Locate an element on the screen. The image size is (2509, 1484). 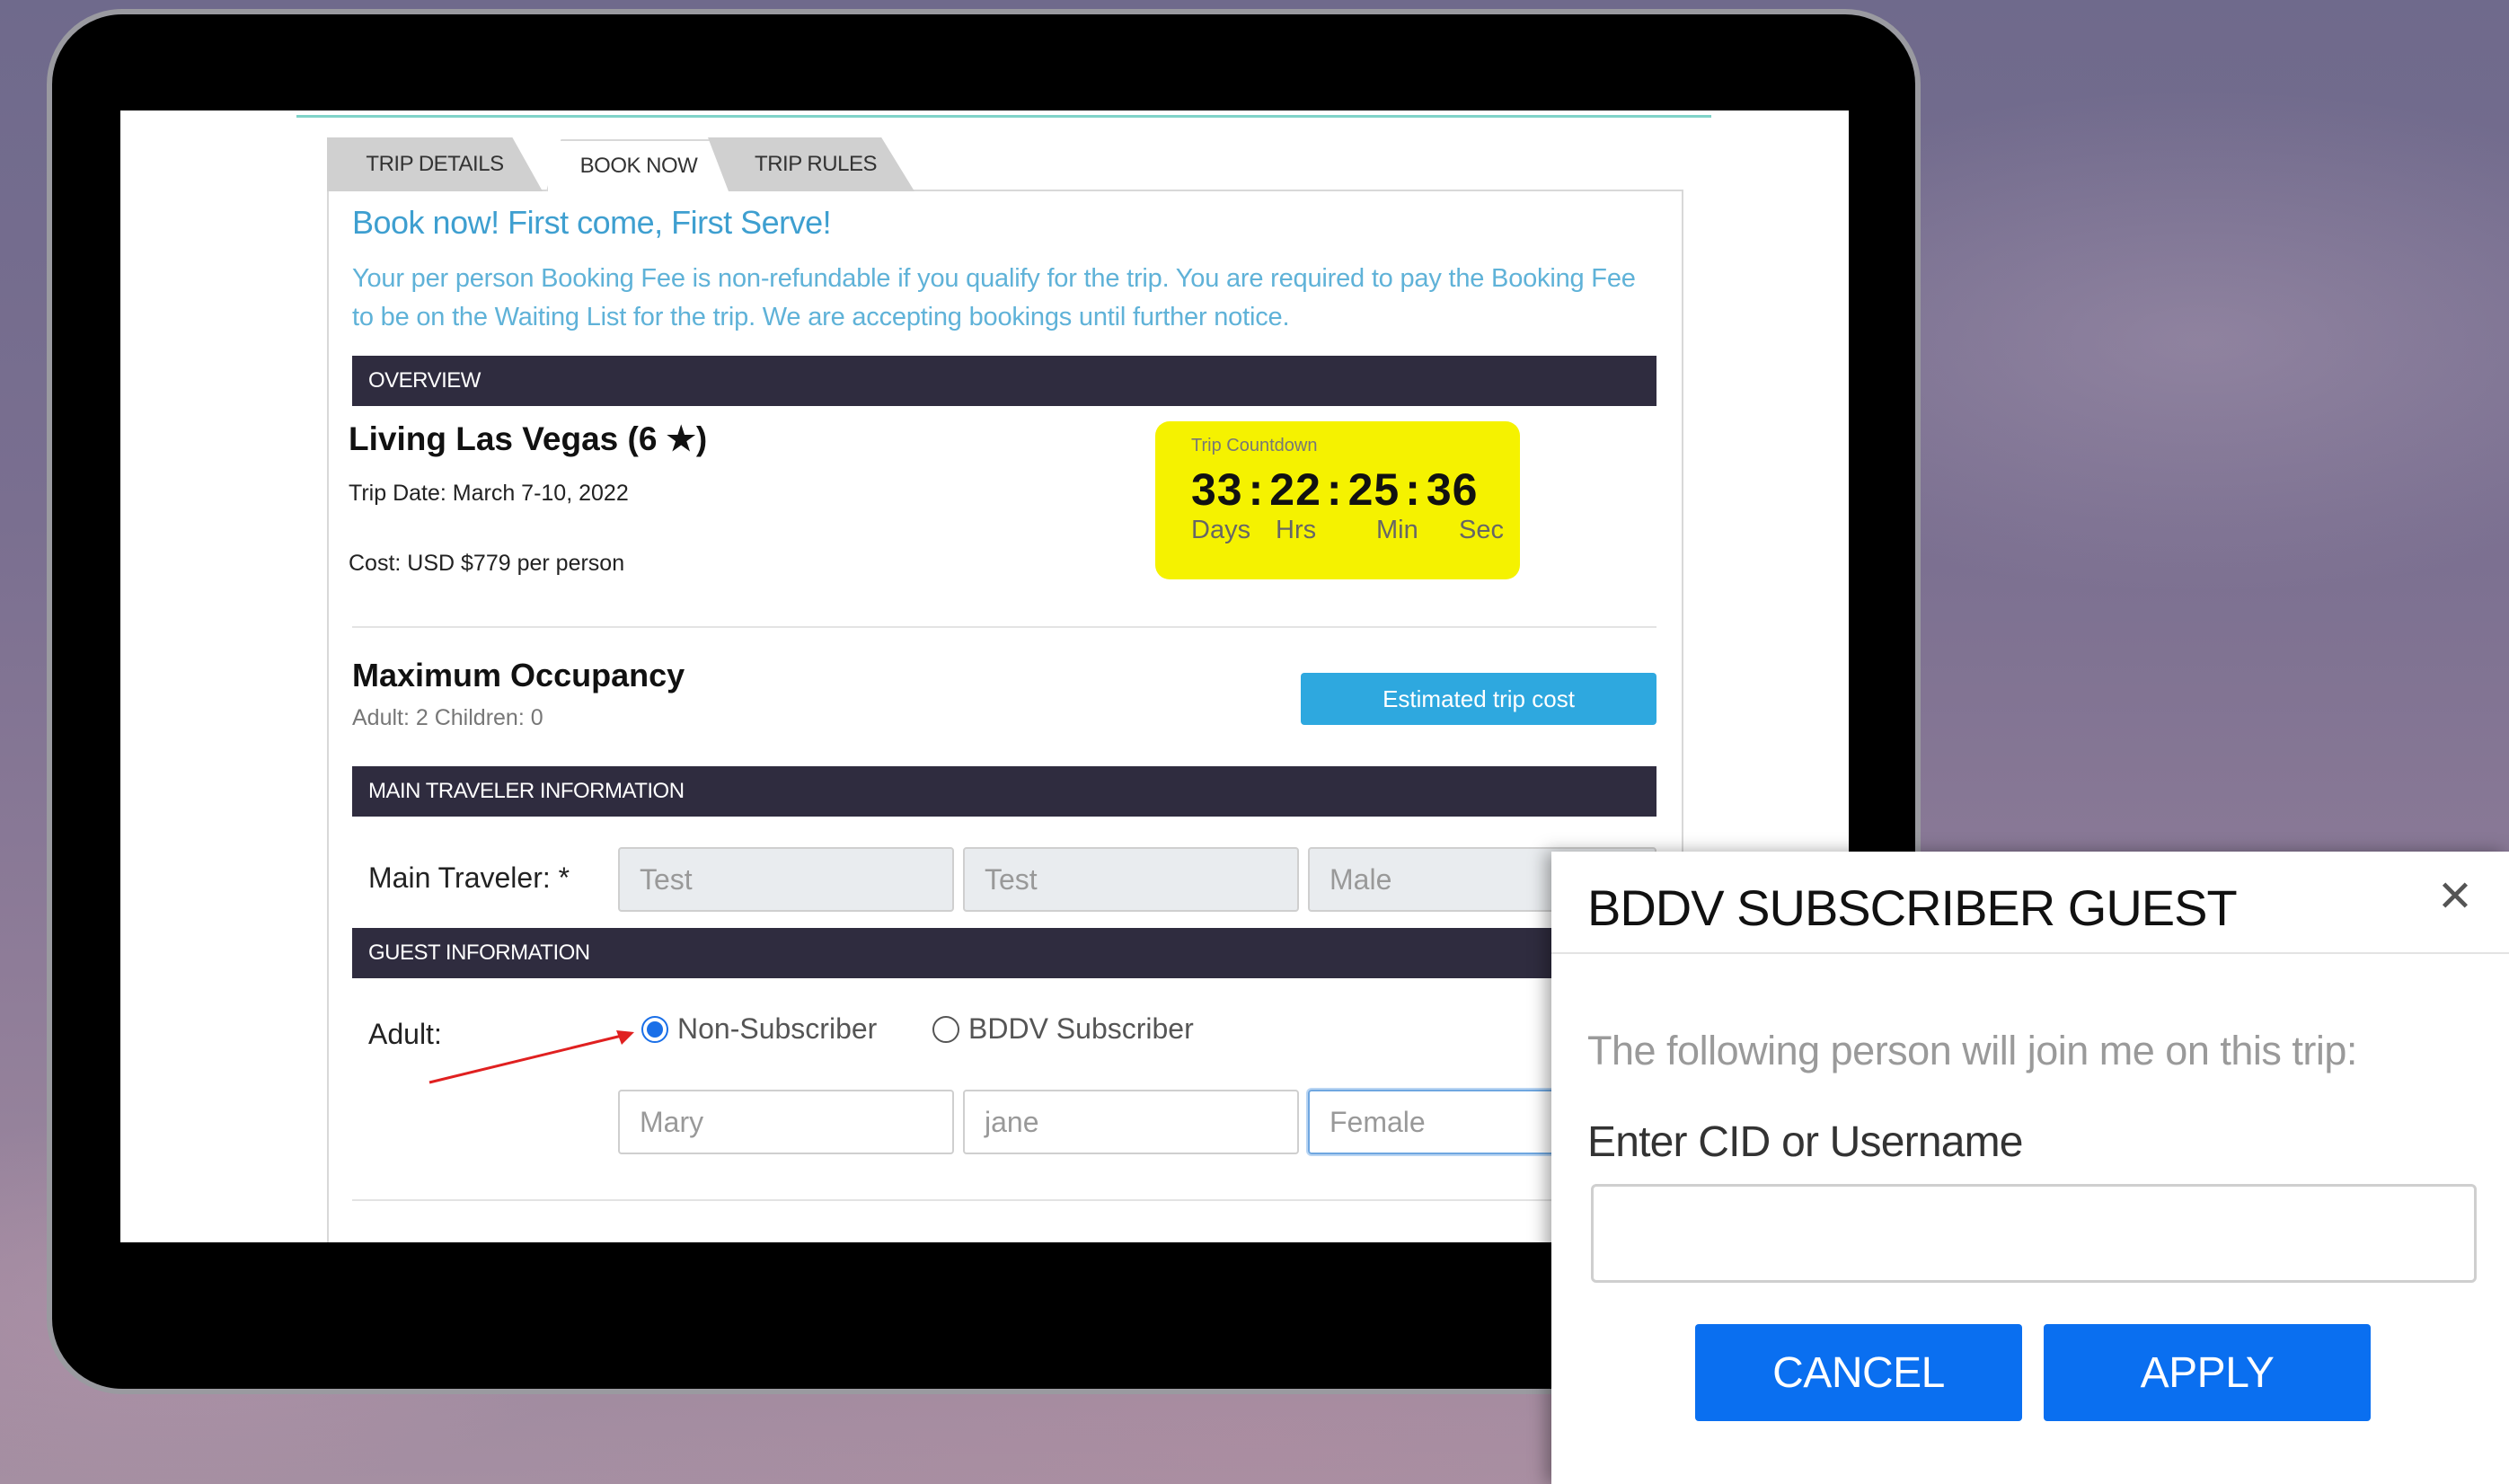
countdown-seconds: 36 is located at coordinates (1453, 490).